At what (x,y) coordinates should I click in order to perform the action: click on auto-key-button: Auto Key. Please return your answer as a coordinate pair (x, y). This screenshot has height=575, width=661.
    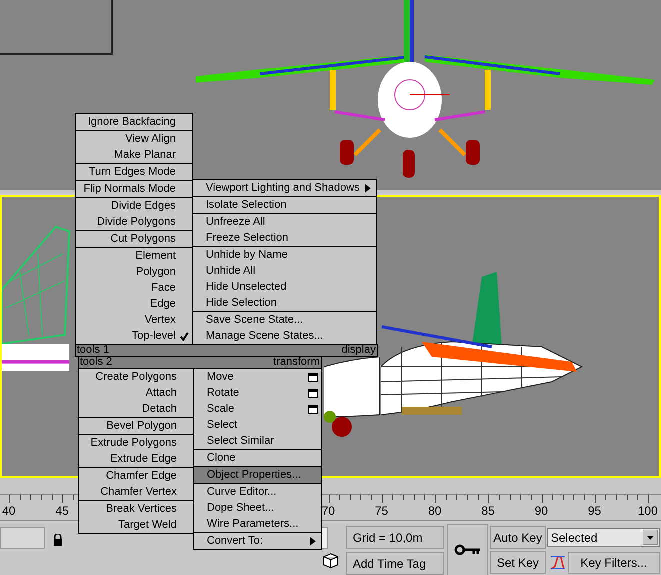
    Looking at the image, I should click on (518, 537).